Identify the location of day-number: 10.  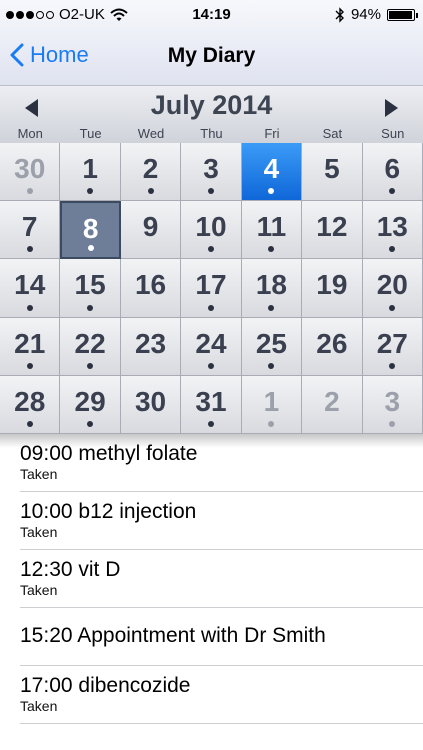
(211, 227).